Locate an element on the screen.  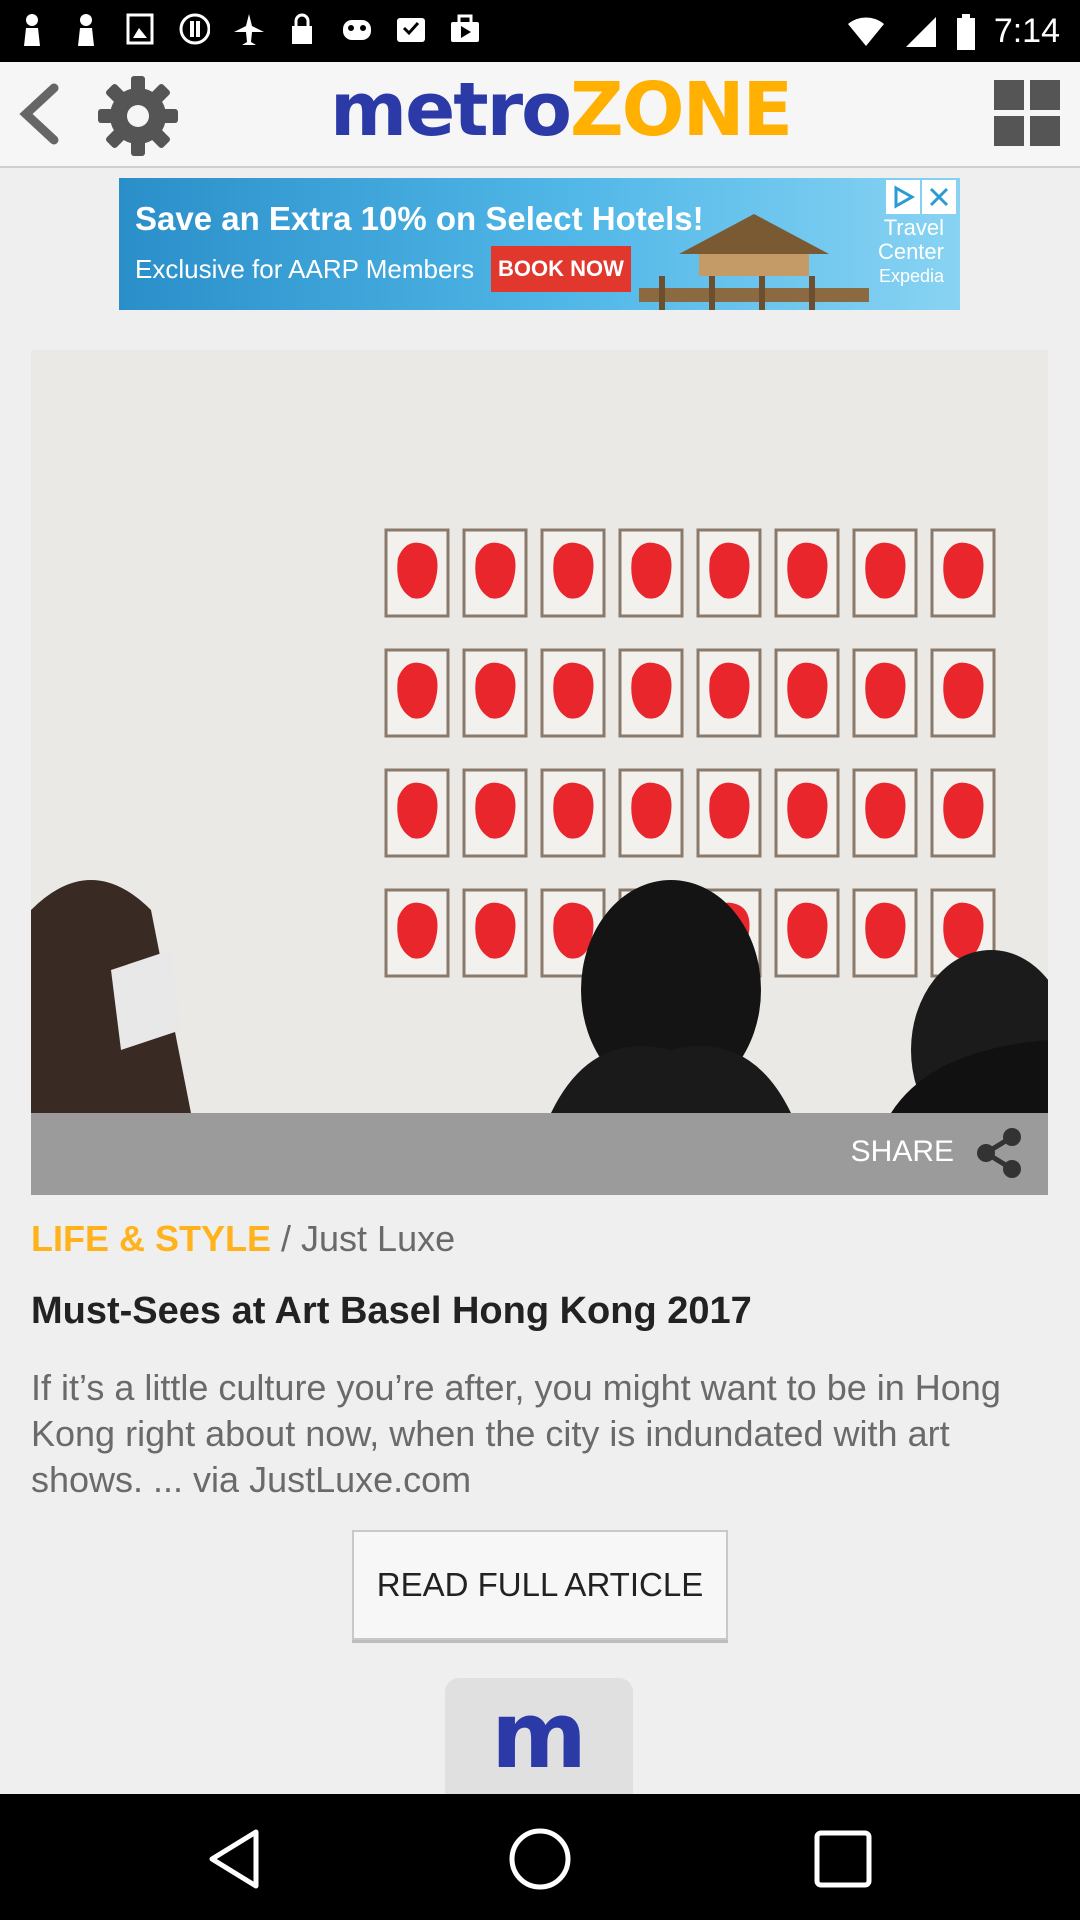
lock-icon is located at coordinates (302, 29).